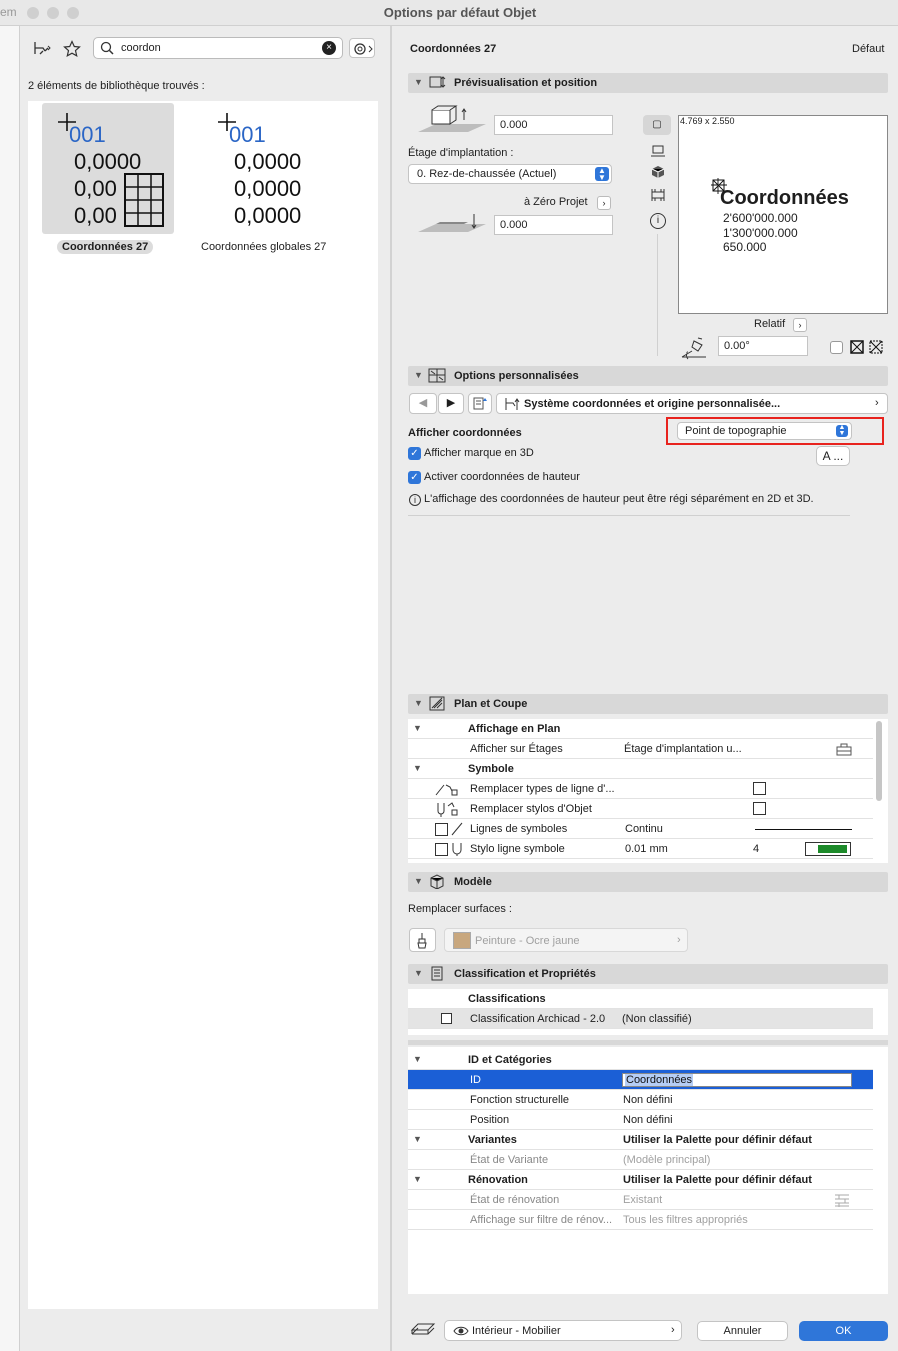 This screenshot has height=1351, width=898. What do you see at coordinates (502, 477) in the screenshot?
I see `hauteur-label: Activer coordonnées de hauteur` at bounding box center [502, 477].